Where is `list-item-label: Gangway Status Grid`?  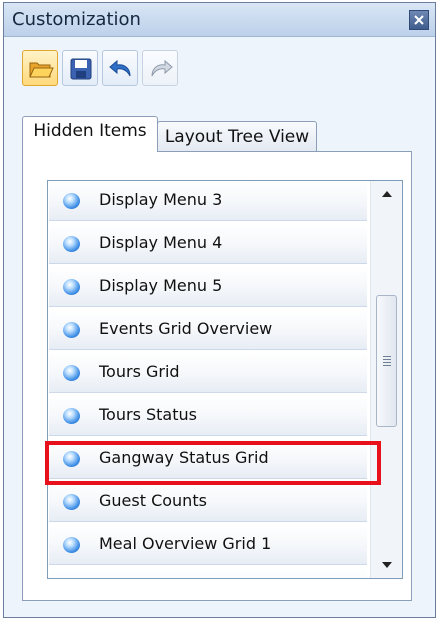
list-item-label: Gangway Status Grid is located at coordinates (184, 457).